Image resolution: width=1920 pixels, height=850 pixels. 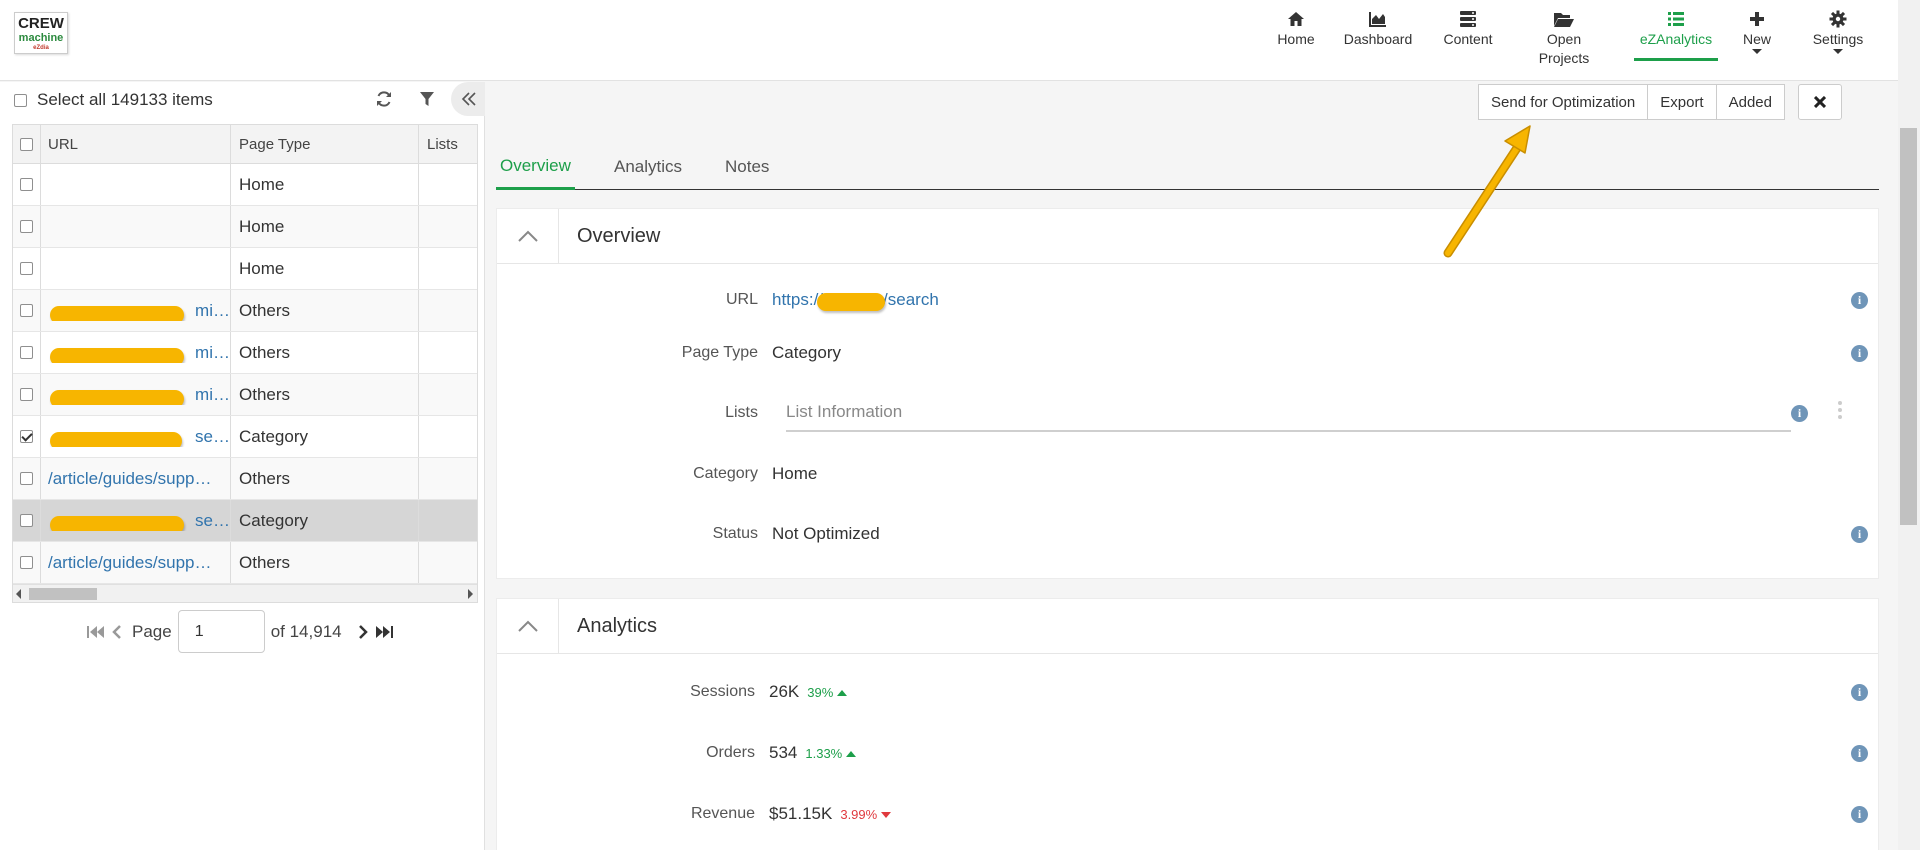 What do you see at coordinates (1187, 626) in the screenshot?
I see `analytics-card-header: Analytics` at bounding box center [1187, 626].